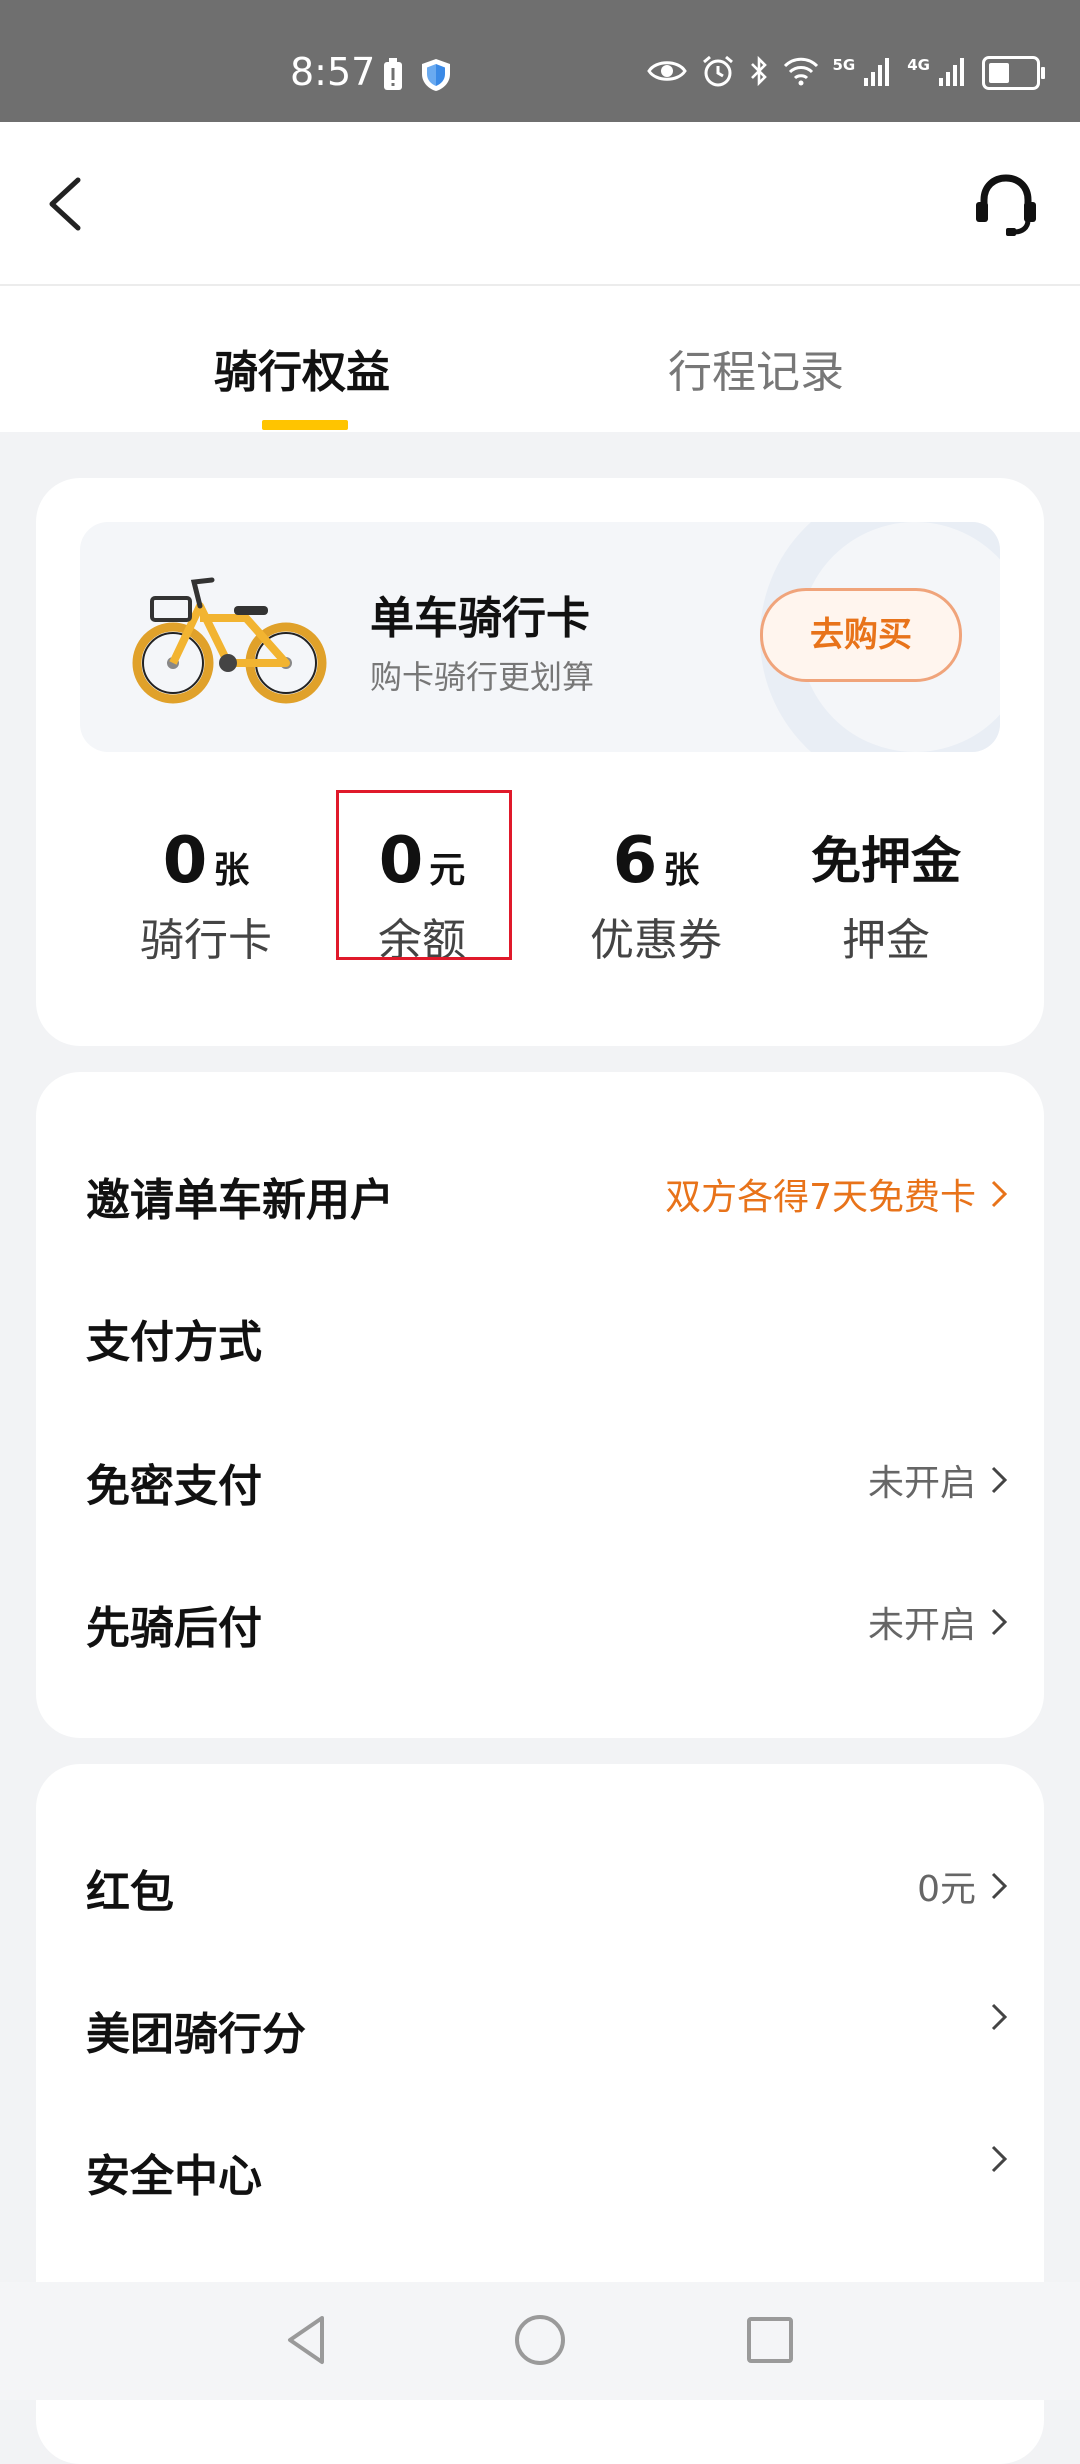 This screenshot has height=2464, width=1080. I want to click on stat-label: 骑行卡, so click(206, 940).